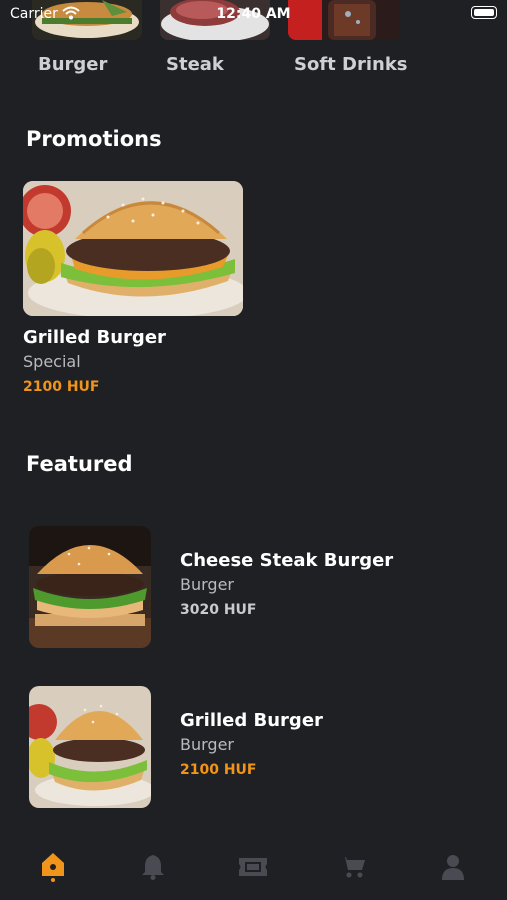  I want to click on status-time: 12:40 AM, so click(253, 14).